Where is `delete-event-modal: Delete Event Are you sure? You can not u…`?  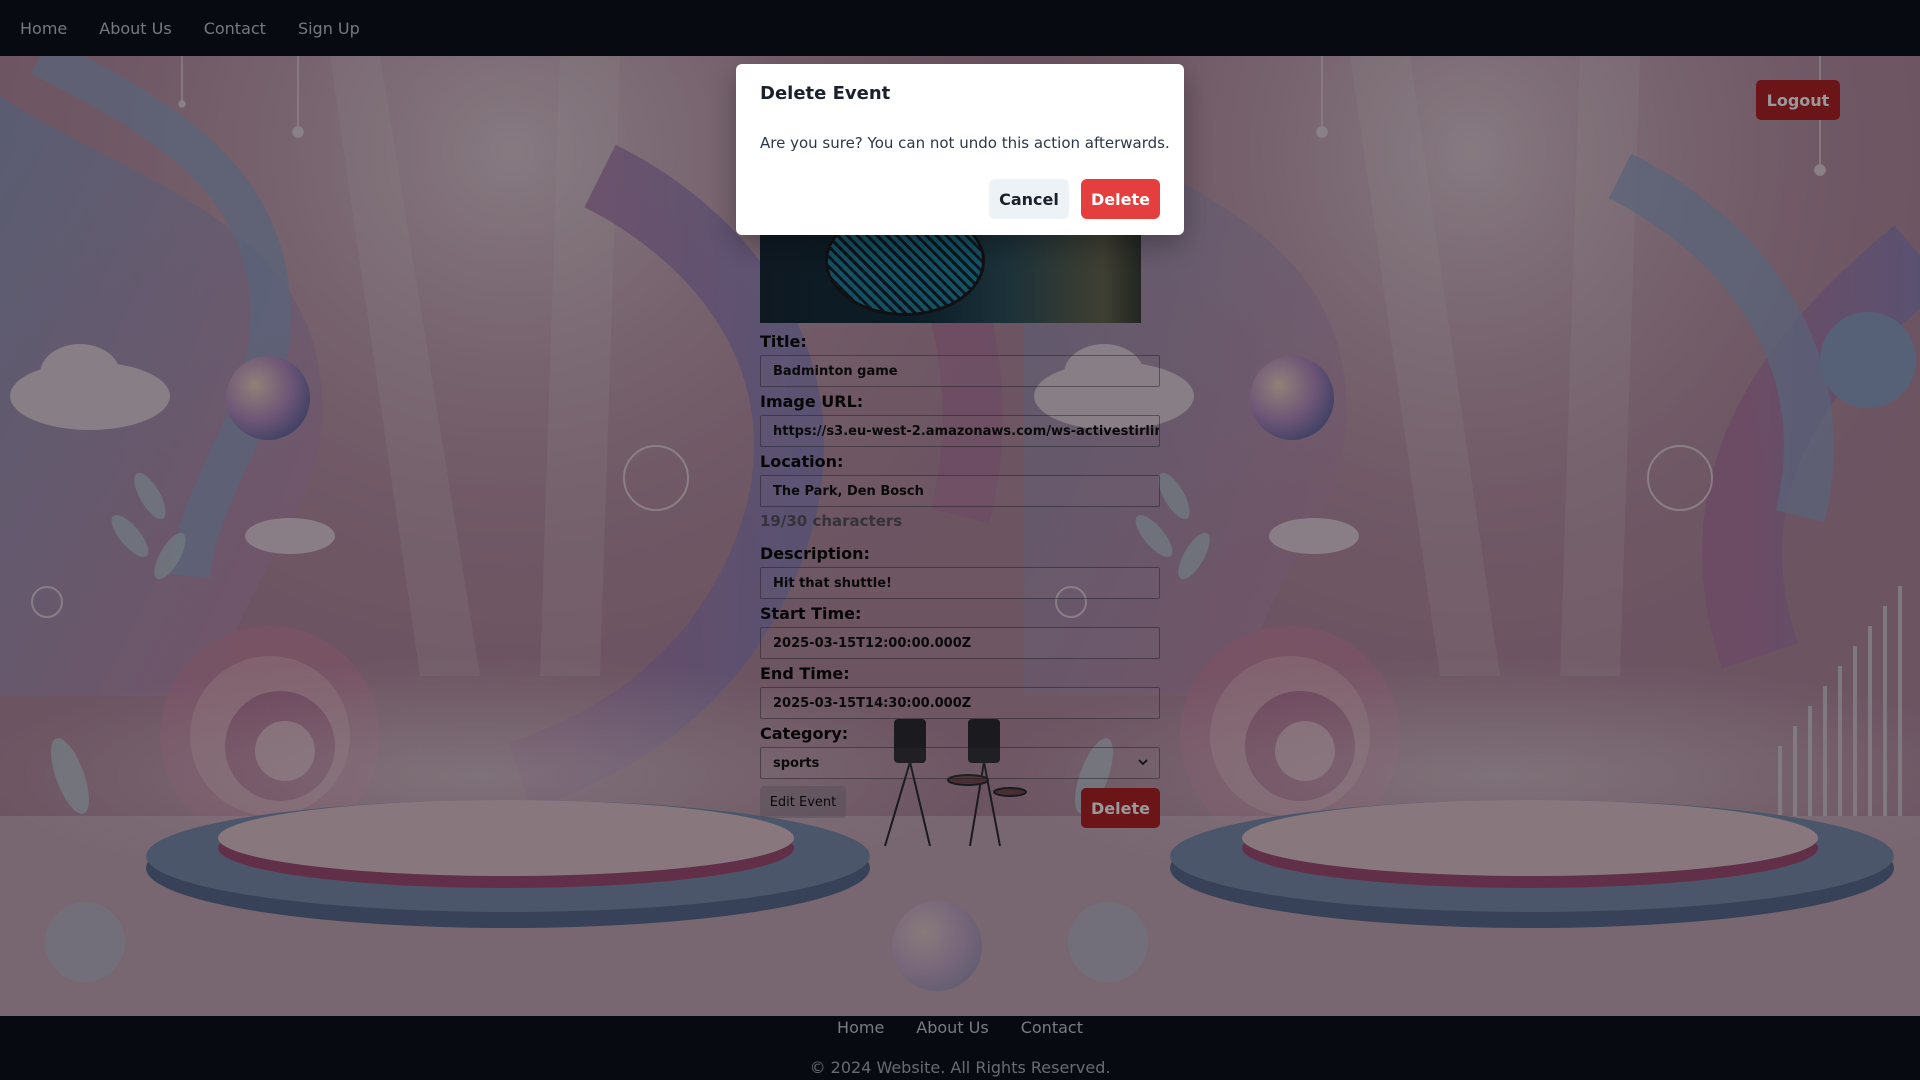 delete-event-modal: Delete Event Are you sure? You can not u… is located at coordinates (960, 149).